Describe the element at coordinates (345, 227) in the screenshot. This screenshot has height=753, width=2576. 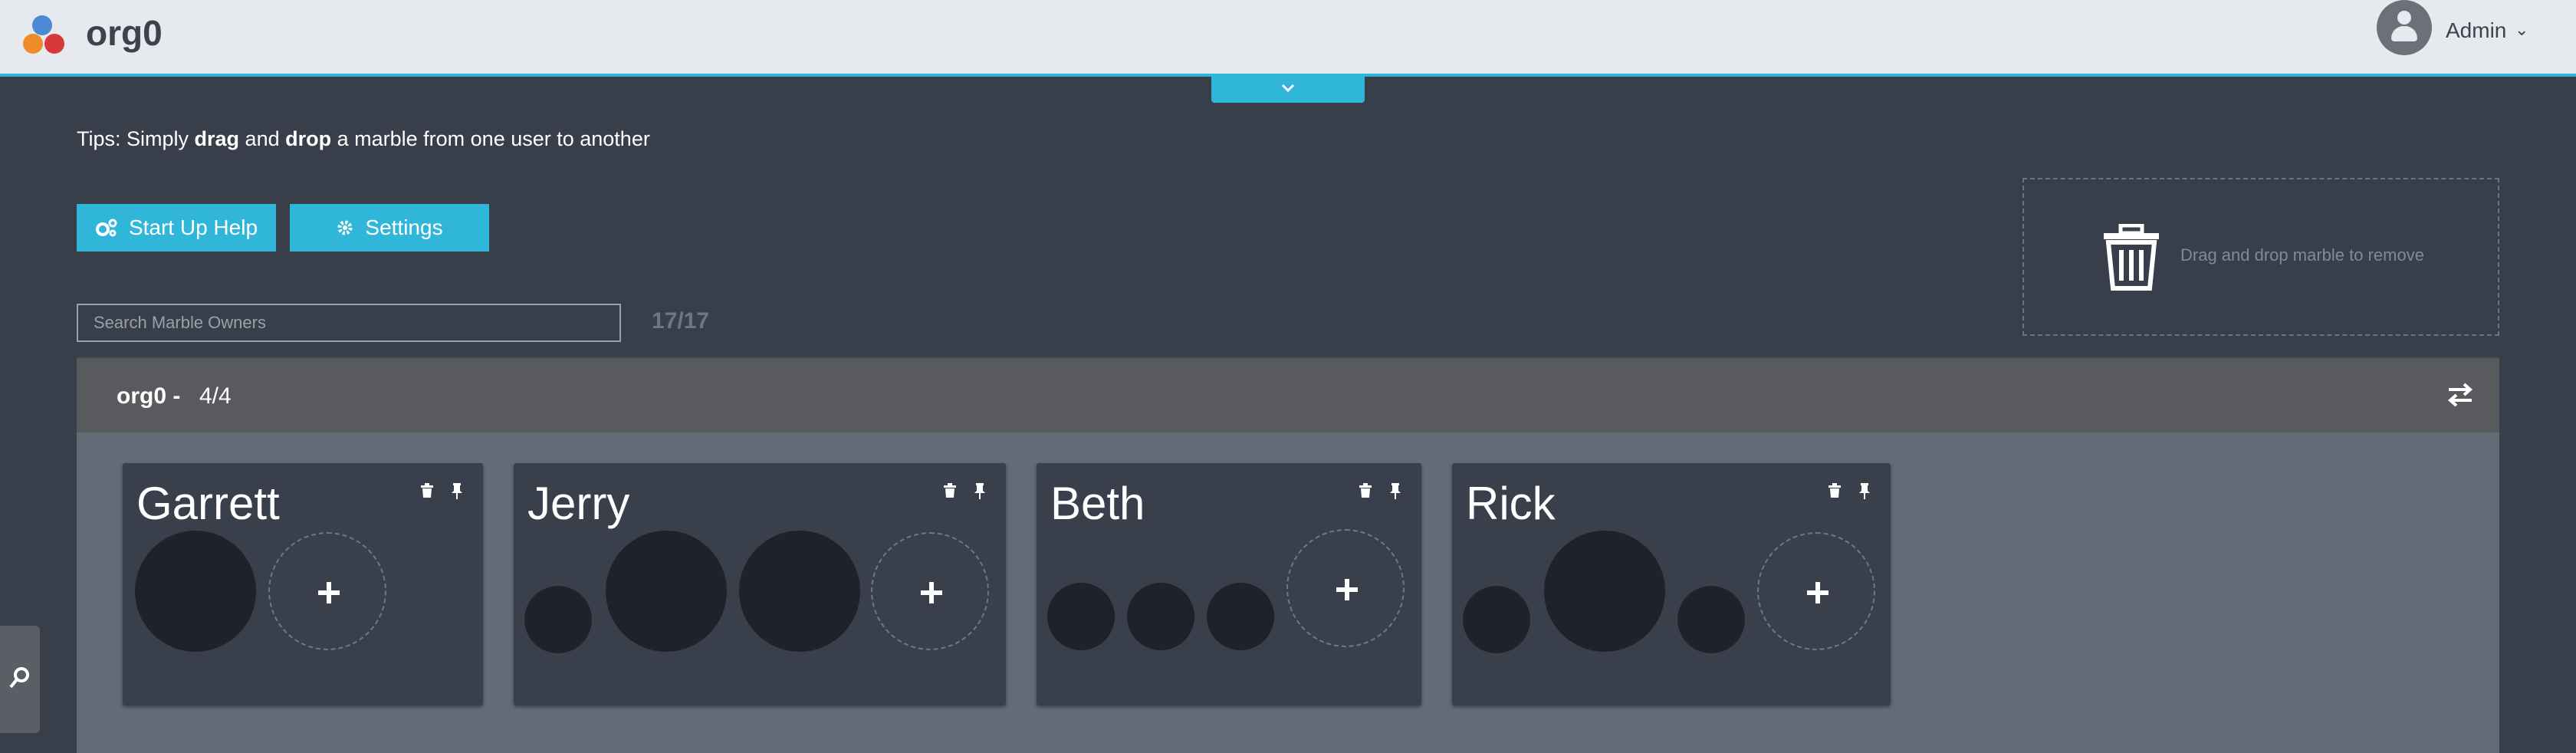
I see `gear-icon` at that location.